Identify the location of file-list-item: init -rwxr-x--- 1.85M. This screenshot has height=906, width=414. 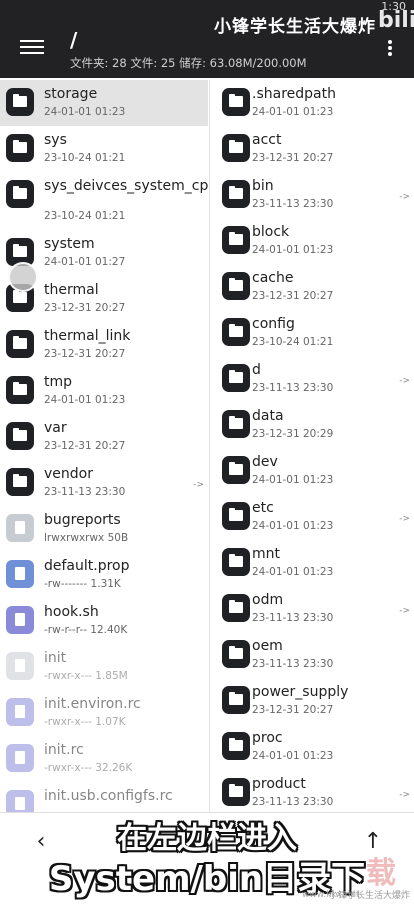
(104, 667).